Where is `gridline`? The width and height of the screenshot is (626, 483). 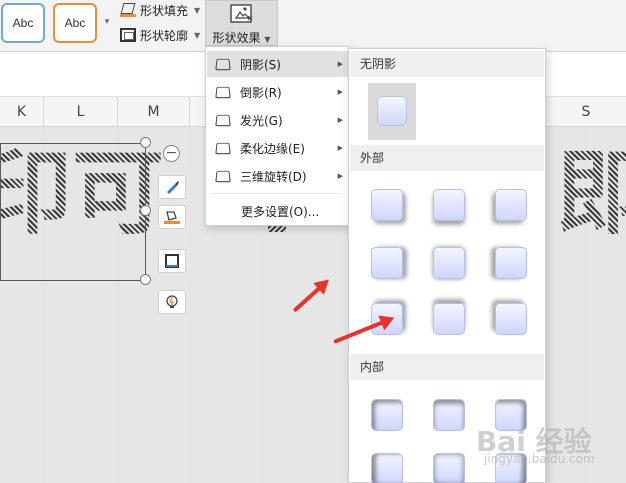 gridline is located at coordinates (190, 305).